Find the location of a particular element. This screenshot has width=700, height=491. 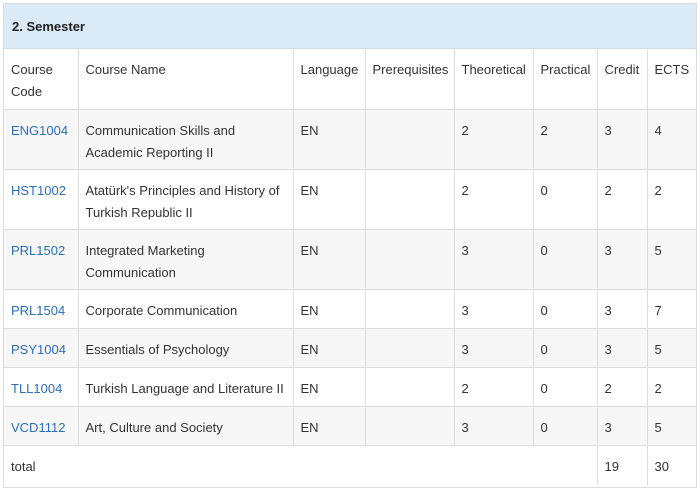

header-ects: ECTS is located at coordinates (671, 79).